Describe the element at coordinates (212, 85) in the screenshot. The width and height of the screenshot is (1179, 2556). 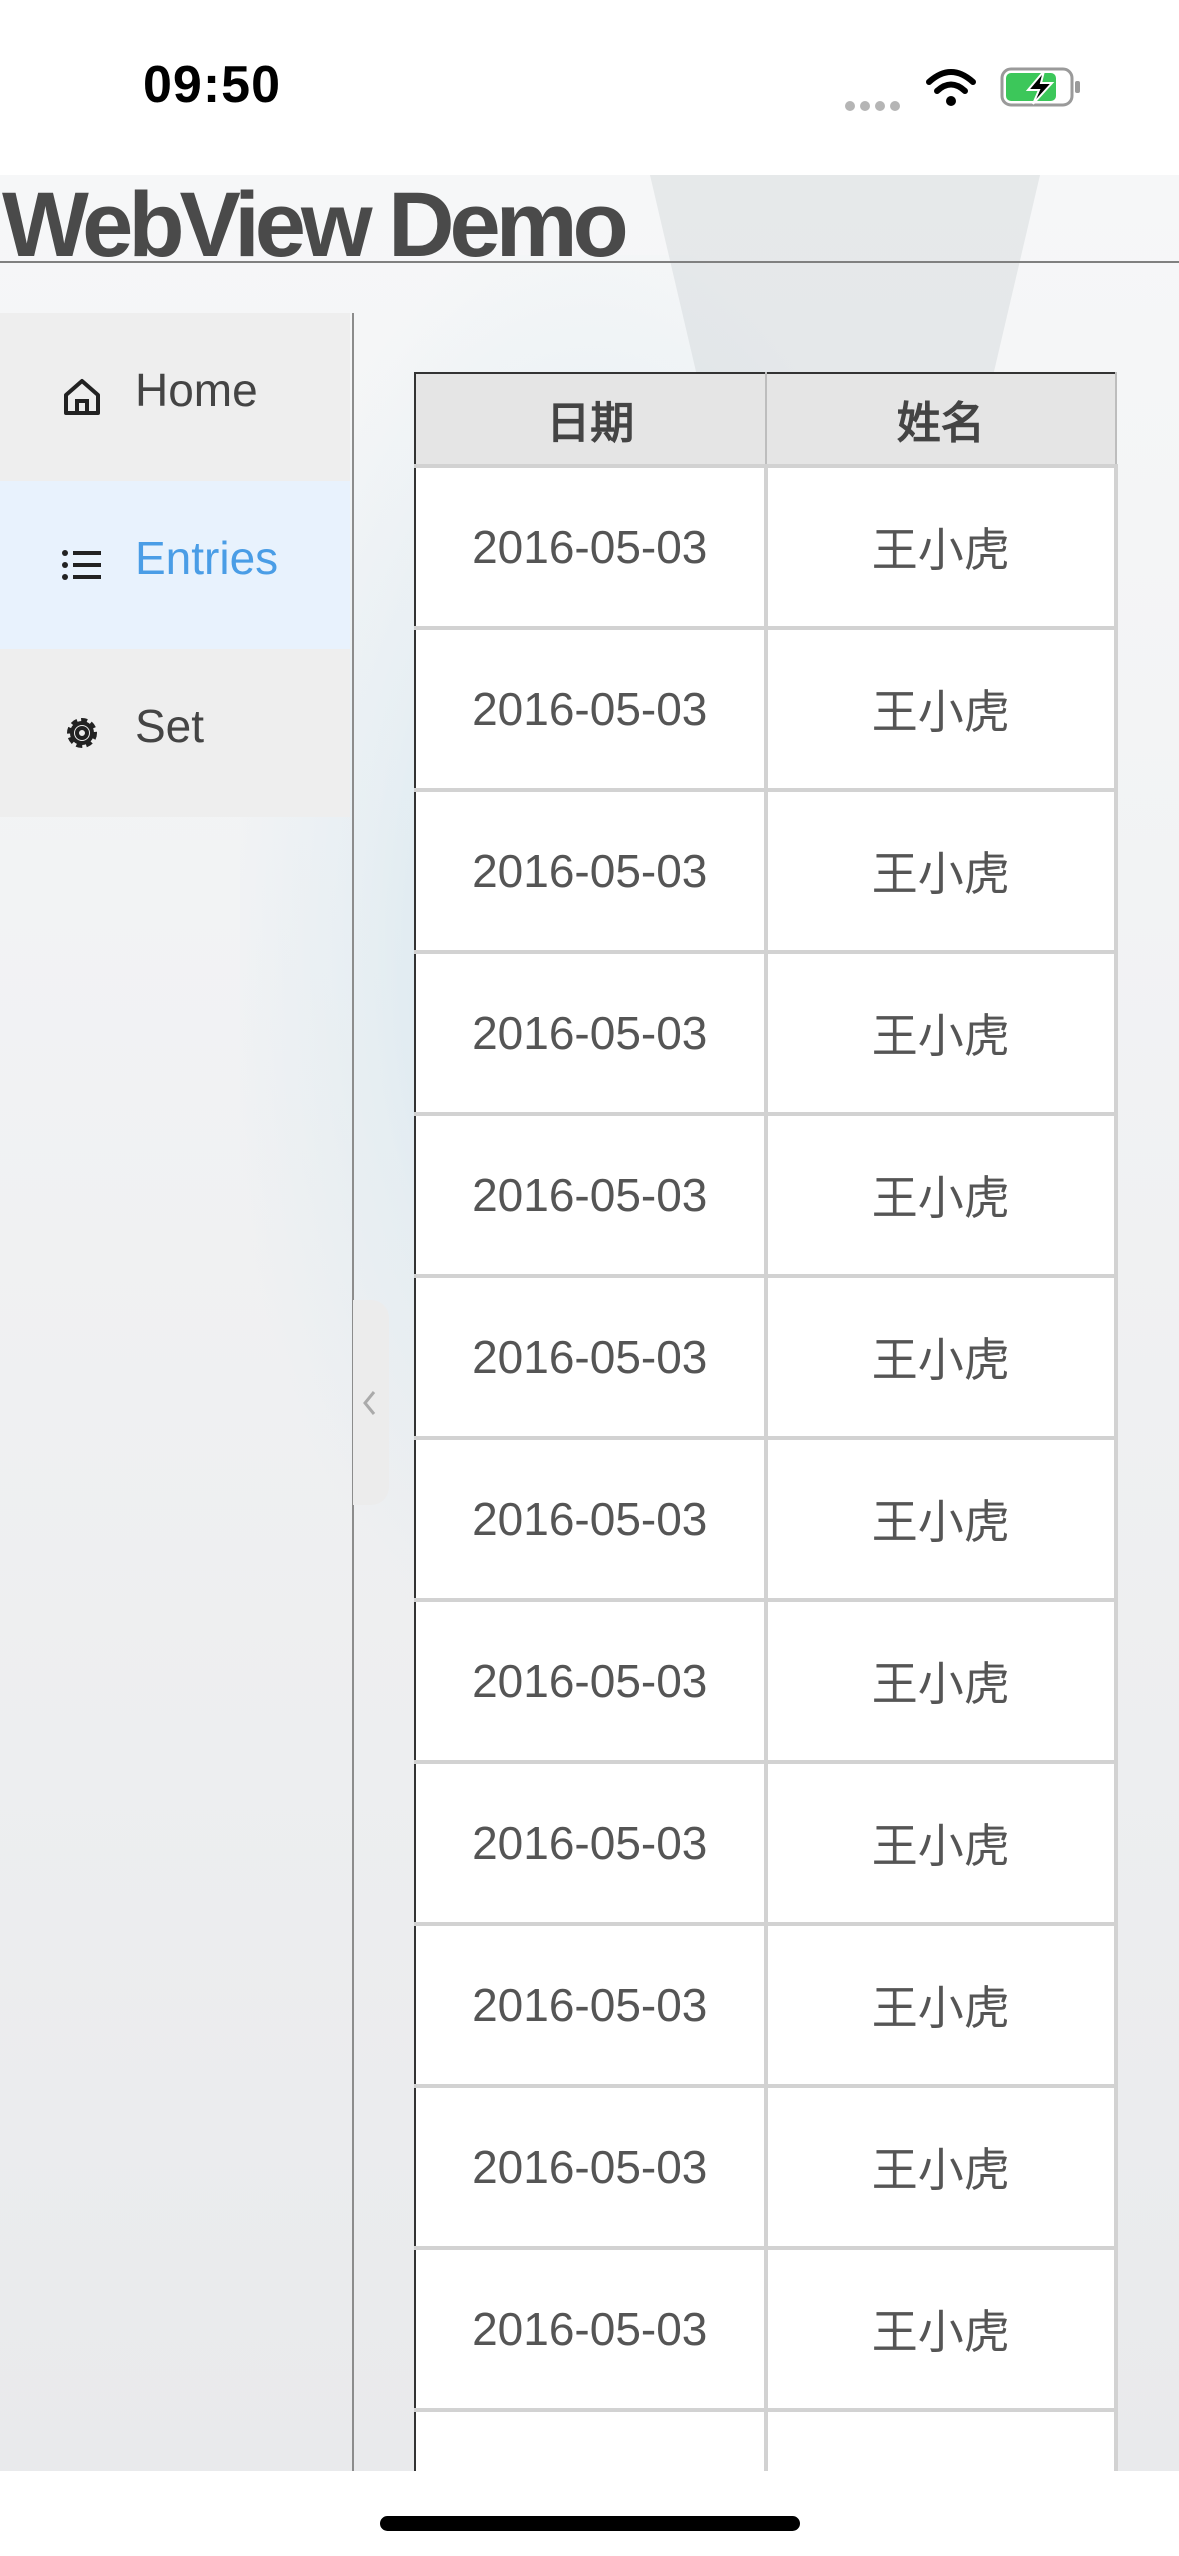
I see `status-time: 09:50` at that location.